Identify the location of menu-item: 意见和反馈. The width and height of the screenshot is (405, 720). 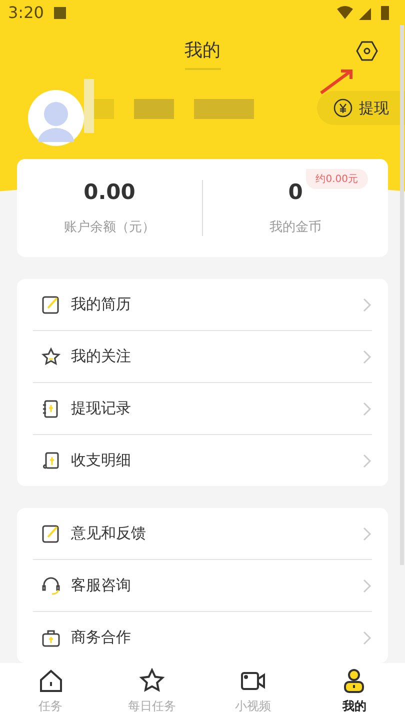
(202, 533).